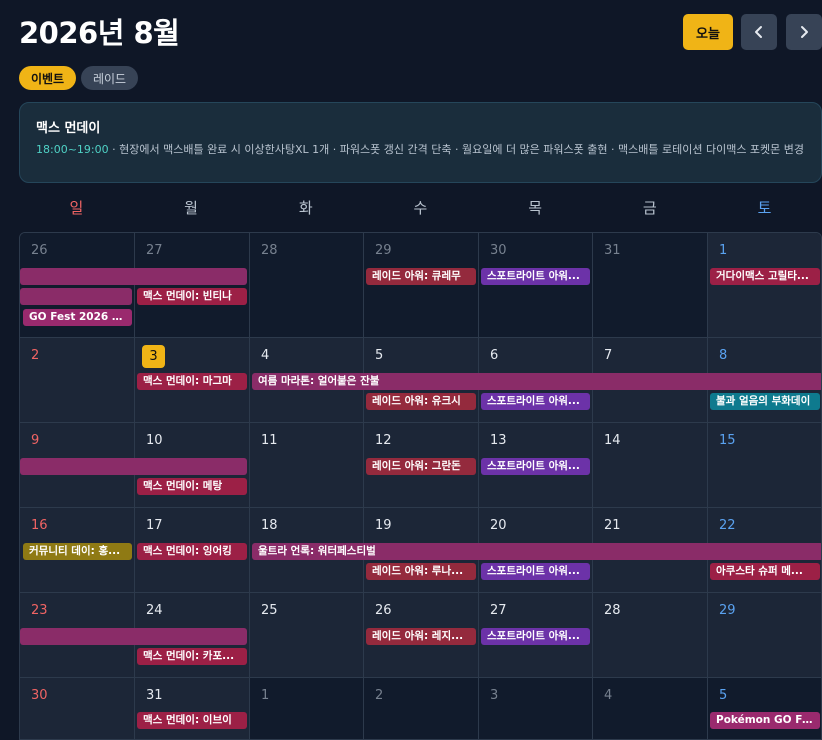  What do you see at coordinates (498, 525) in the screenshot?
I see `day-number: 20` at bounding box center [498, 525].